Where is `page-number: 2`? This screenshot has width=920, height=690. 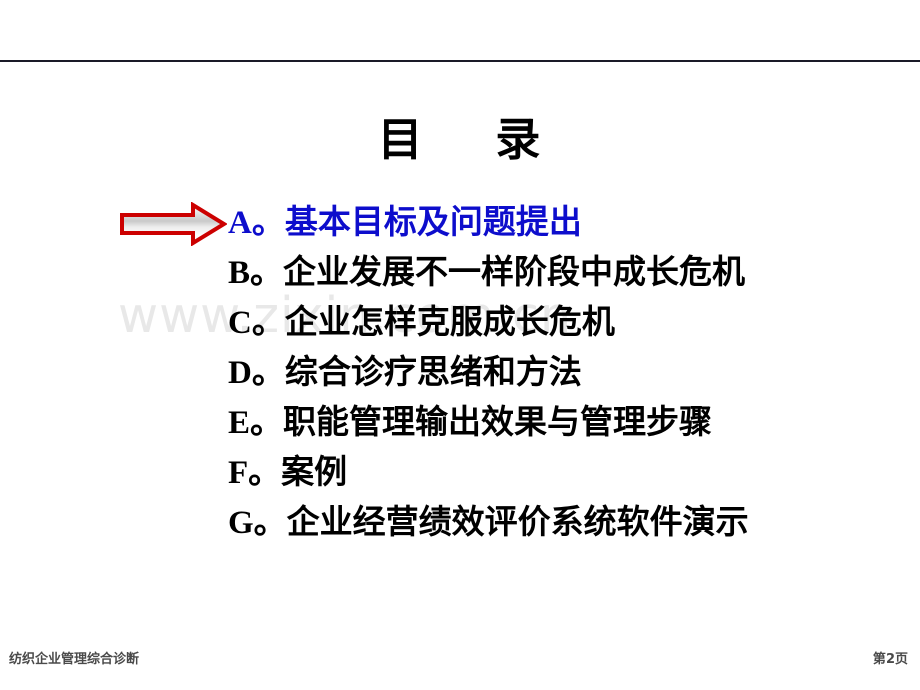
page-number: 2 is located at coordinates (890, 659).